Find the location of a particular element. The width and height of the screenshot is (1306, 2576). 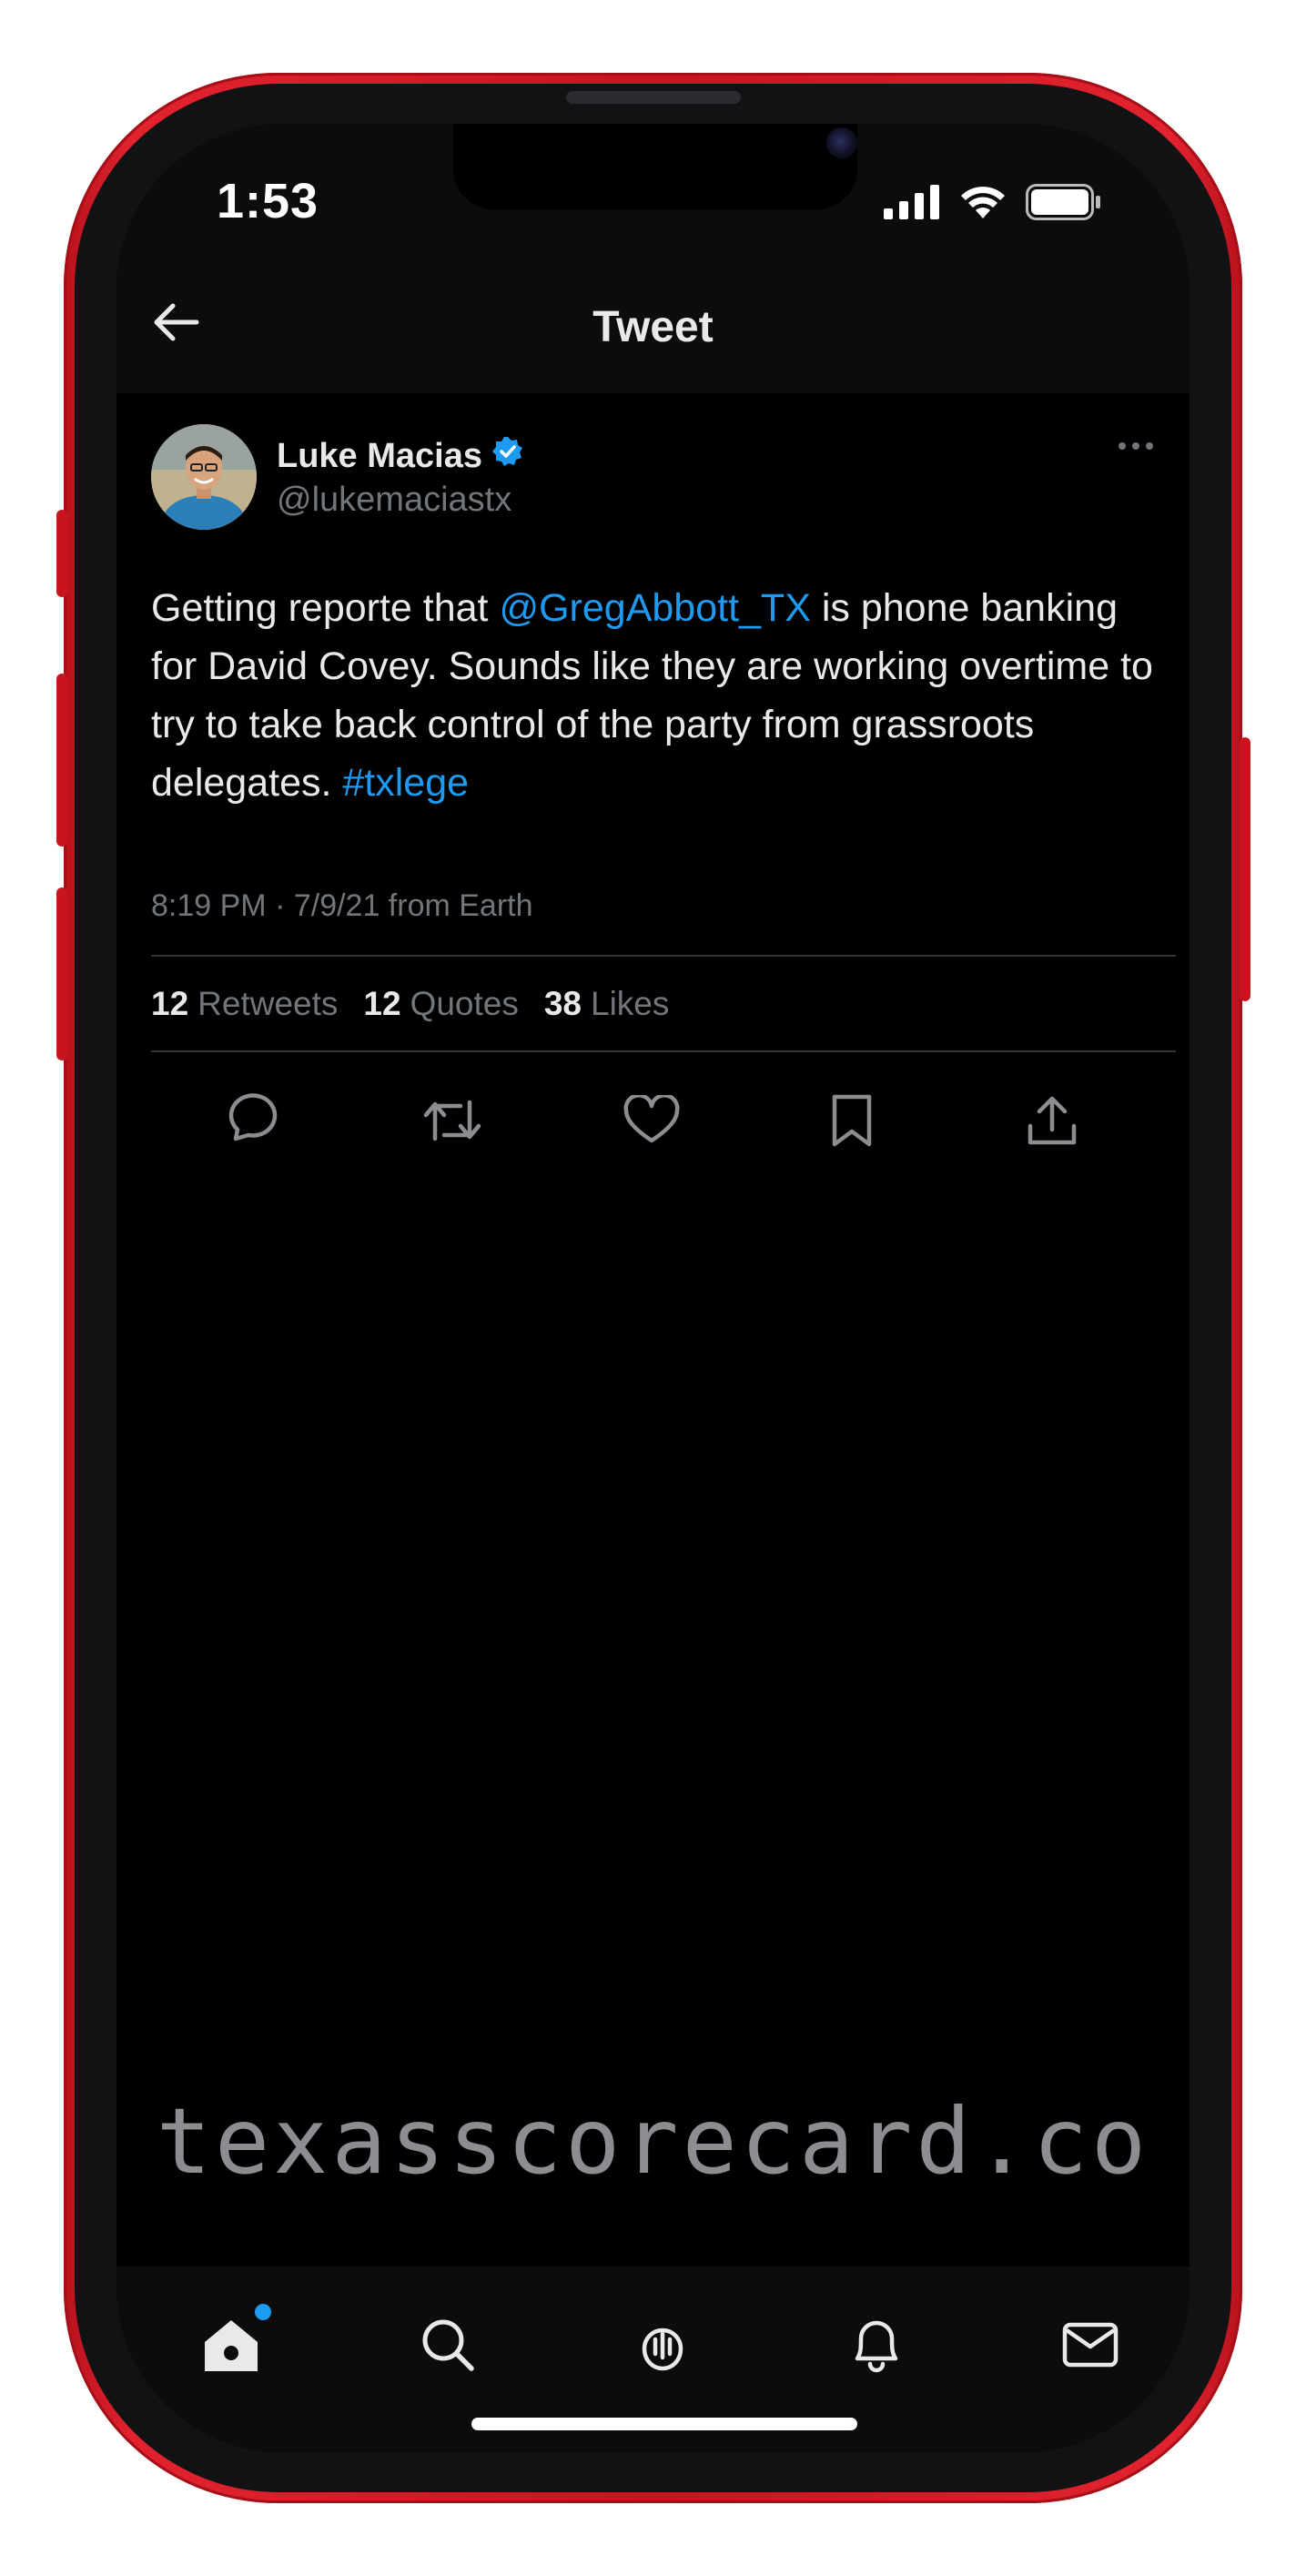

likes-stat: 38 Likes is located at coordinates (607, 1004).